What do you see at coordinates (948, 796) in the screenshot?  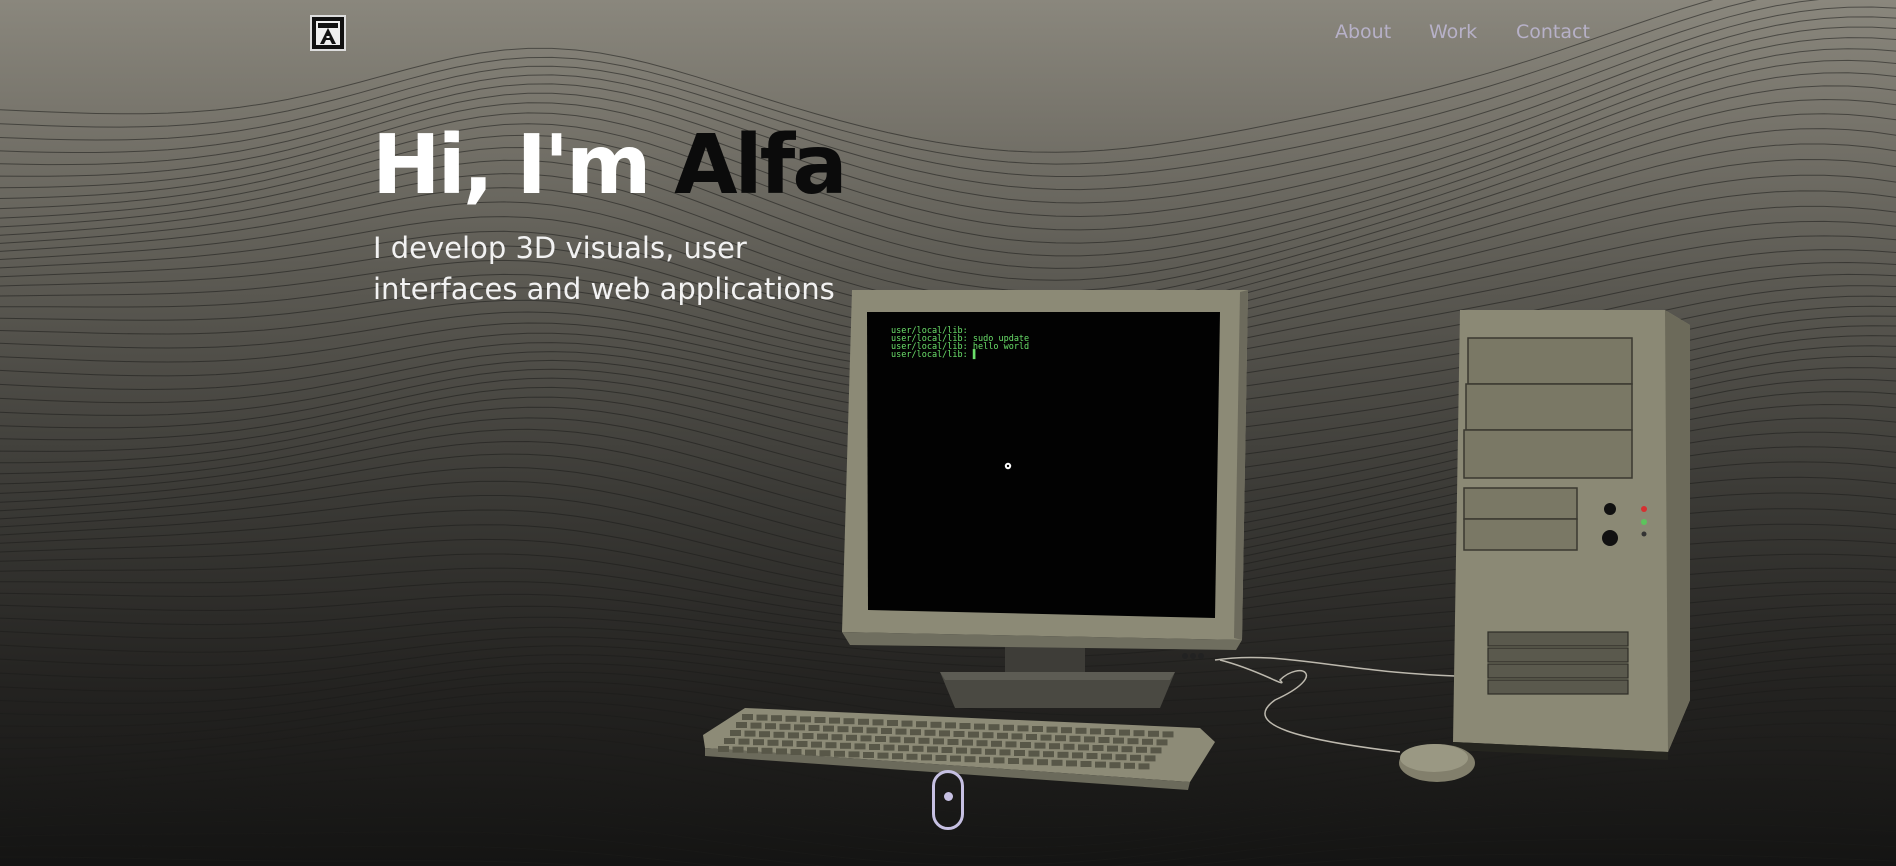 I see `scroll-wheel-dot` at bounding box center [948, 796].